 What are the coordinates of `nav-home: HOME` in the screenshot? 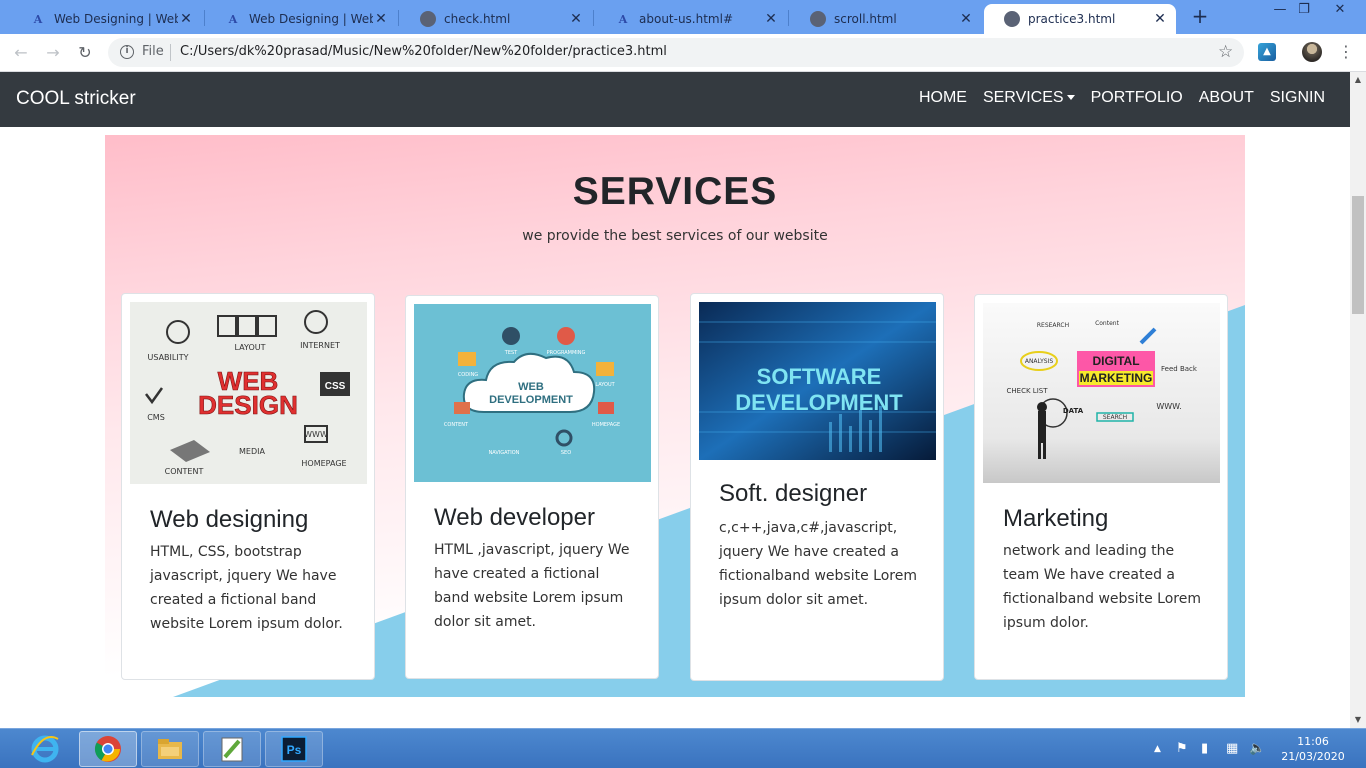 It's located at (943, 98).